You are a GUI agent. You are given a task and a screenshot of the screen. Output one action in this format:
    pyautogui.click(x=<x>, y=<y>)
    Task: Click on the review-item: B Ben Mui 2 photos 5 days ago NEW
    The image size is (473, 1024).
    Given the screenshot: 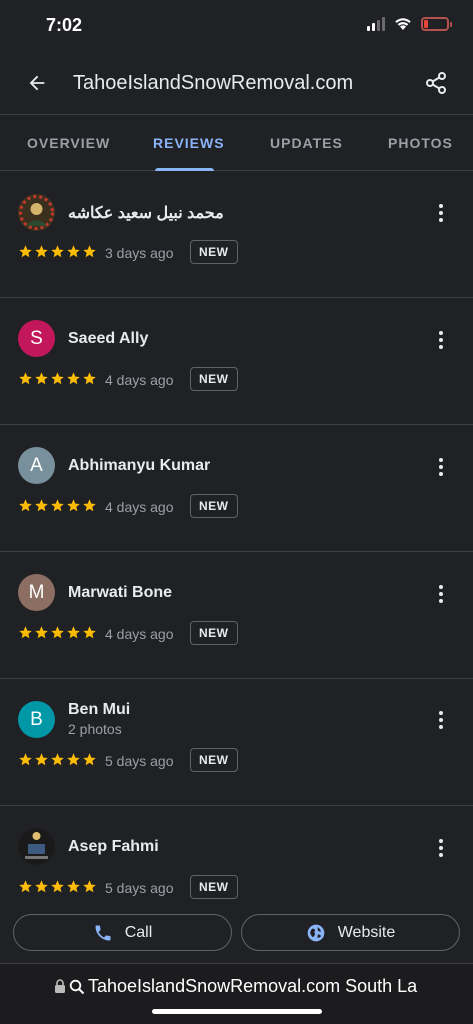 What is the action you would take?
    pyautogui.click(x=236, y=742)
    